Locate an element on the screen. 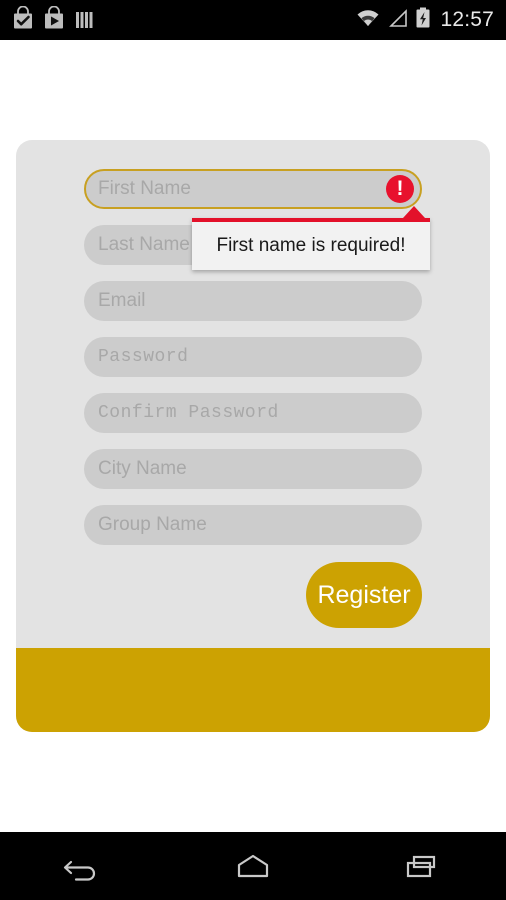 The height and width of the screenshot is (900, 506). status-bar-right-icons: 12:57 is located at coordinates (430, 20).